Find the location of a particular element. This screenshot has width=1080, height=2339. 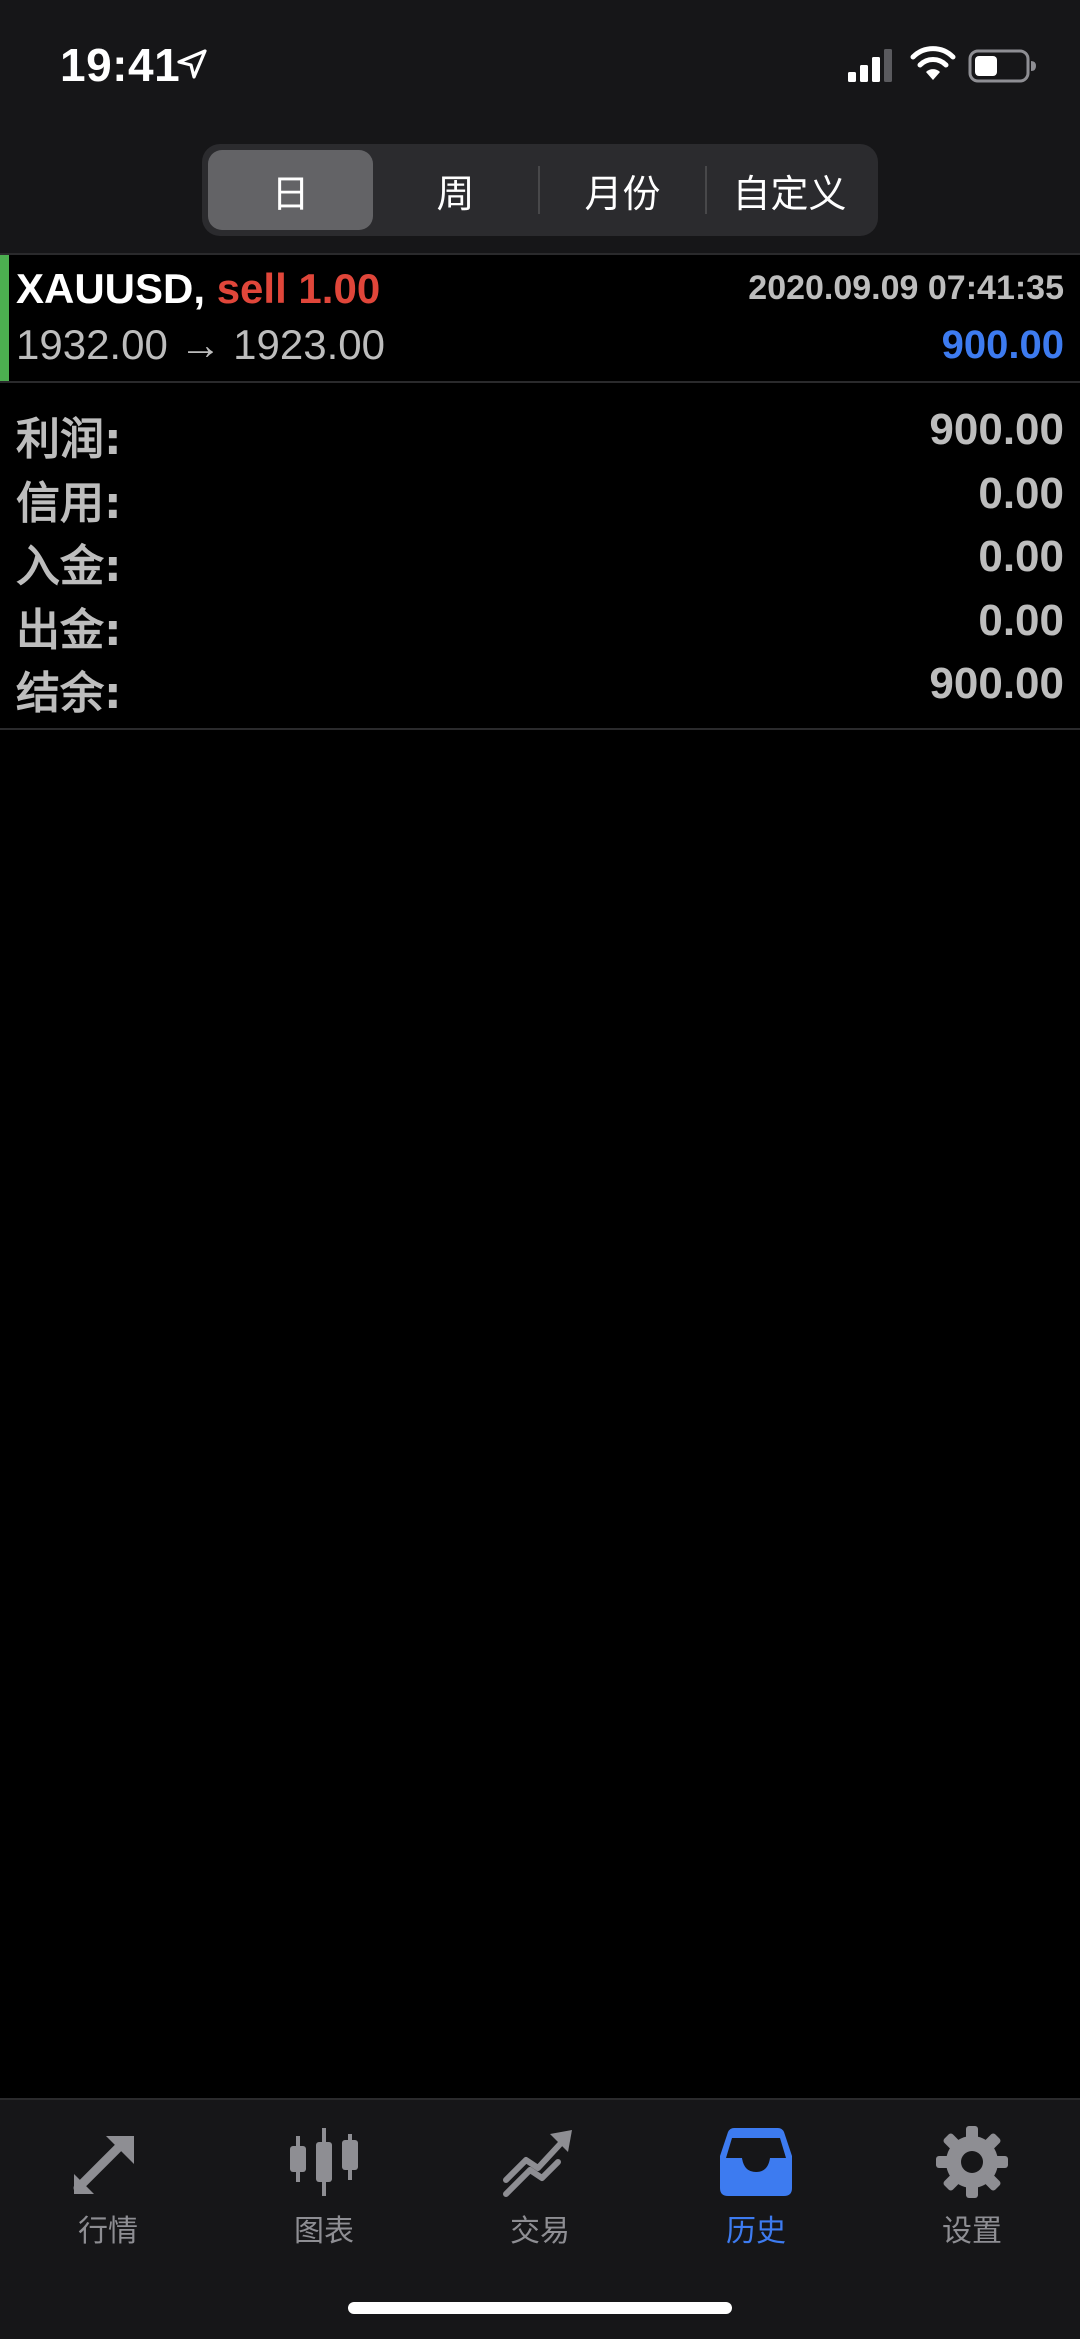

tab-history: 历史 is located at coordinates (756, 2187).